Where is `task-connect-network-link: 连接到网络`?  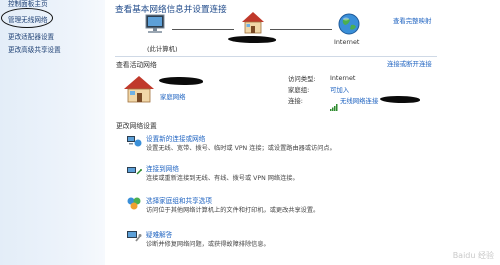
task-connect-network-link: 连接到网络 is located at coordinates (162, 168).